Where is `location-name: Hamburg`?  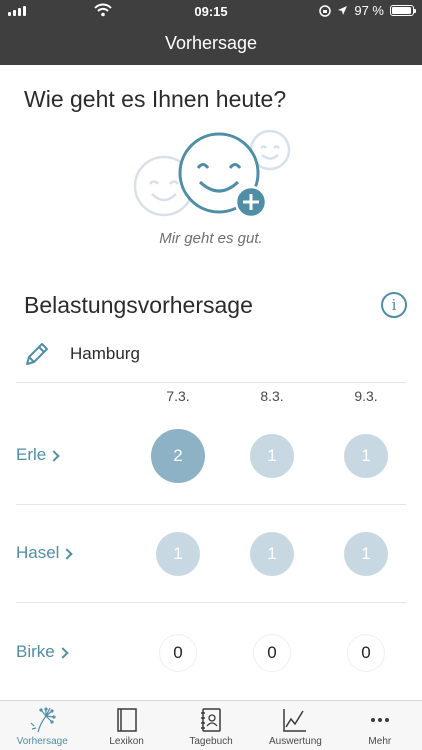 location-name: Hamburg is located at coordinates (105, 353).